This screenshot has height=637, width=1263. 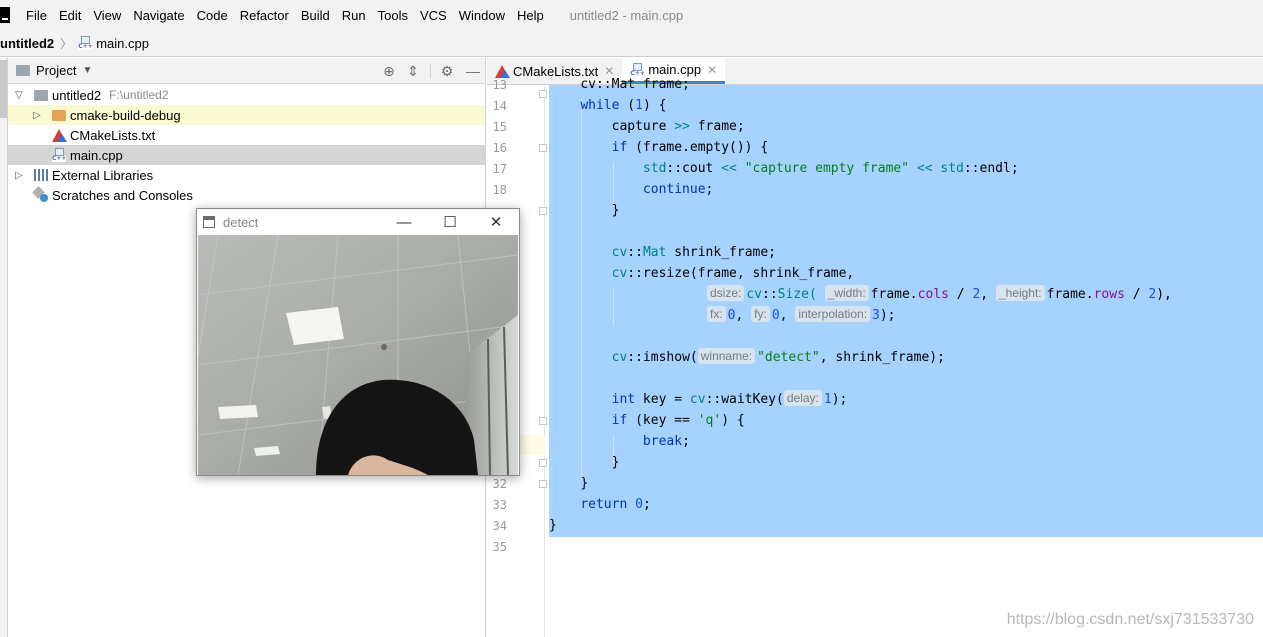 What do you see at coordinates (797, 294) in the screenshot?
I see `type-name: Size(` at bounding box center [797, 294].